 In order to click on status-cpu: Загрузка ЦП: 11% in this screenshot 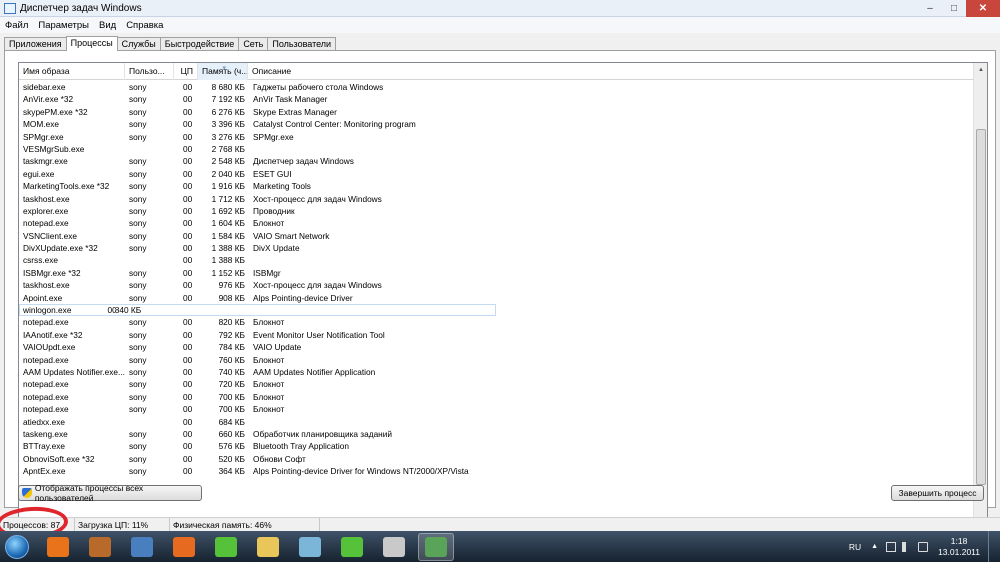, I will do `click(122, 524)`.